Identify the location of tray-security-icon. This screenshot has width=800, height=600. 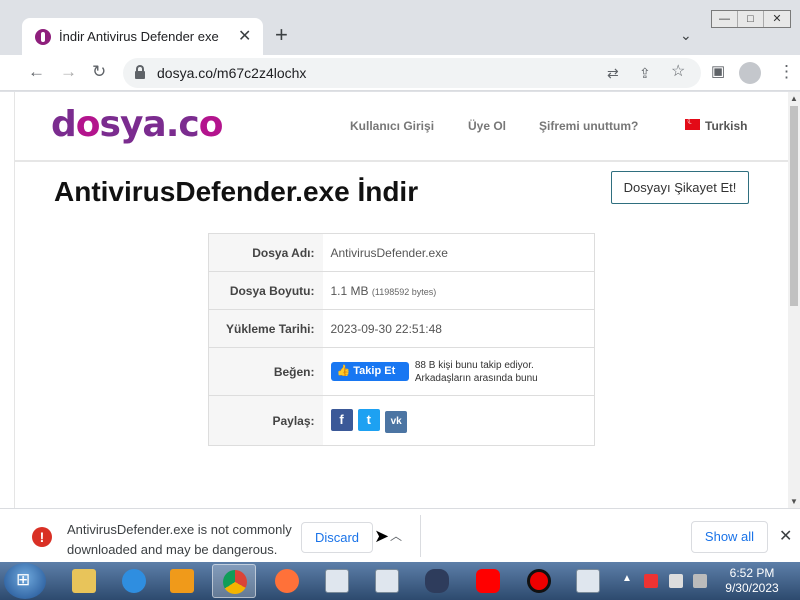
(651, 581).